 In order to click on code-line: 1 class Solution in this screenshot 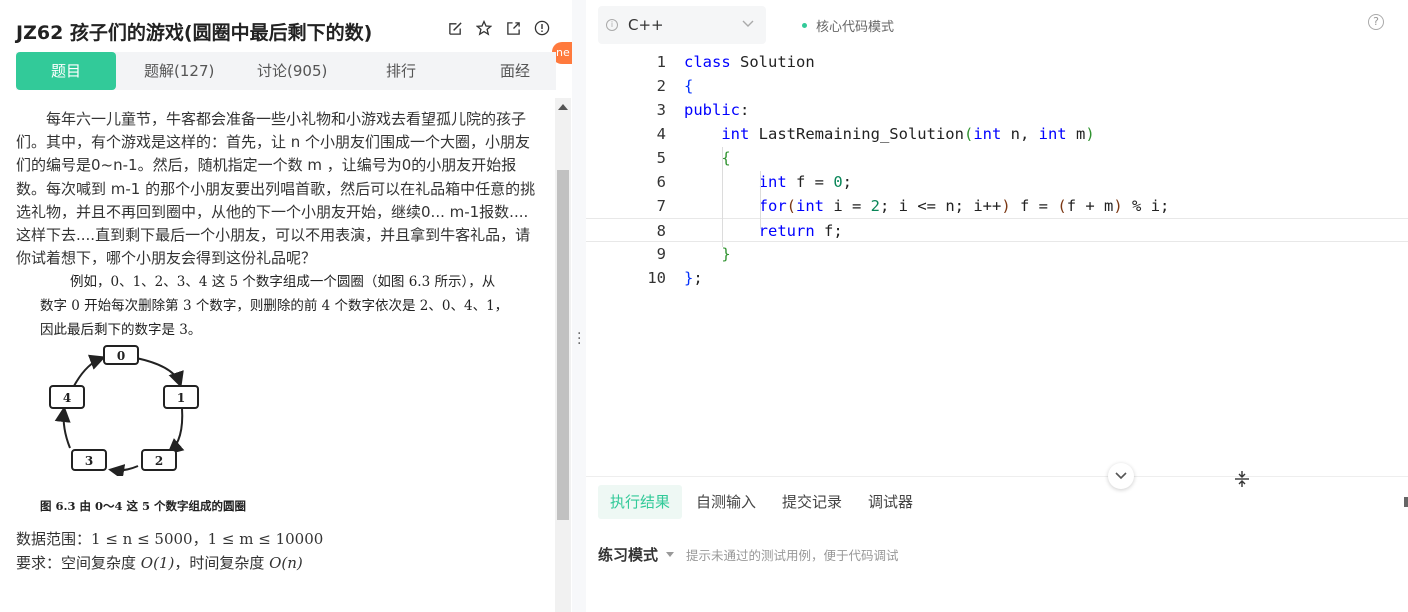, I will do `click(997, 62)`.